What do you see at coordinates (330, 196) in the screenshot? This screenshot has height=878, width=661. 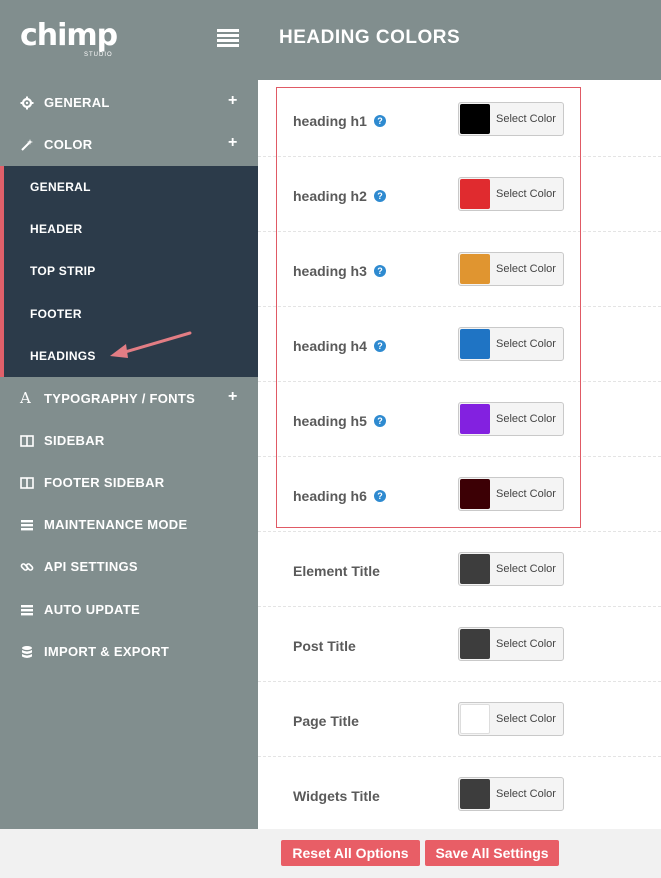 I see `setting-label: heading h2` at bounding box center [330, 196].